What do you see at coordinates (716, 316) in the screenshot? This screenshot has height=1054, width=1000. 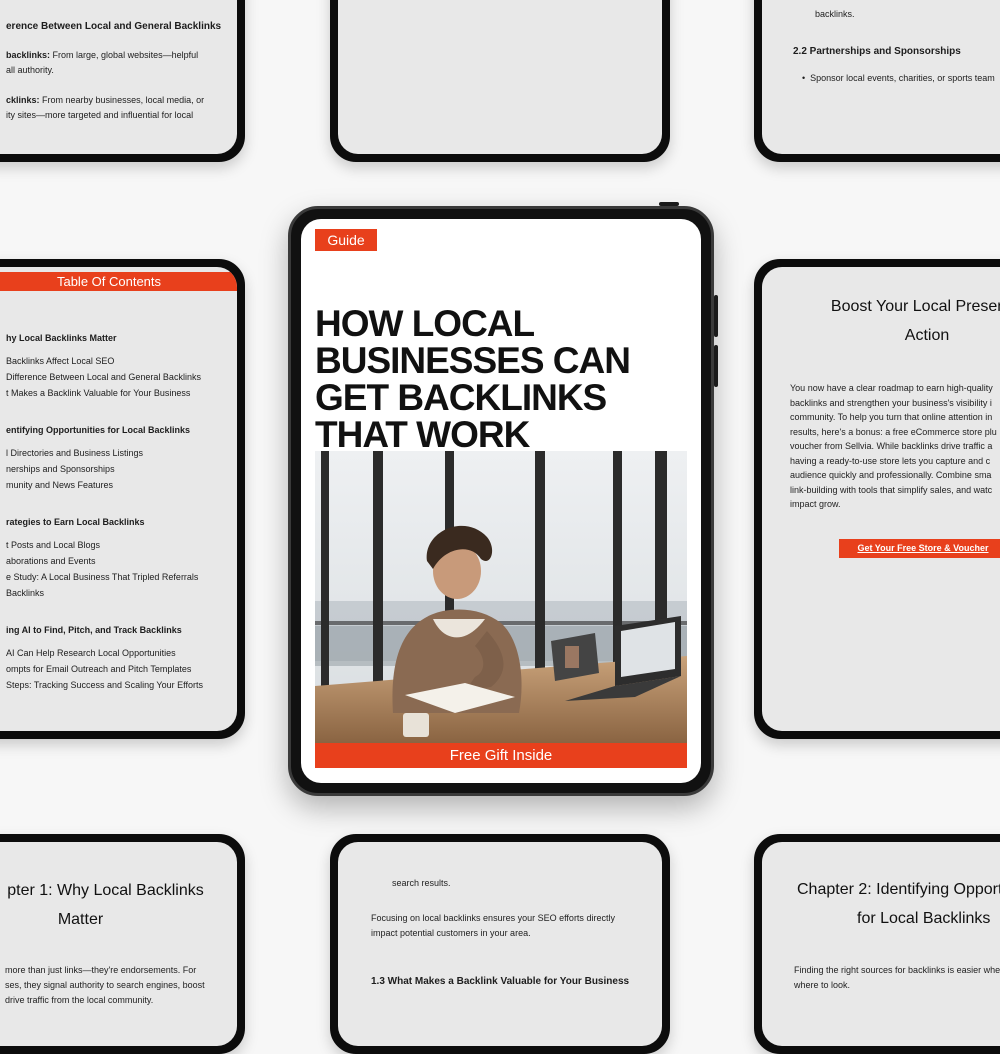 I see `volume-up-button` at bounding box center [716, 316].